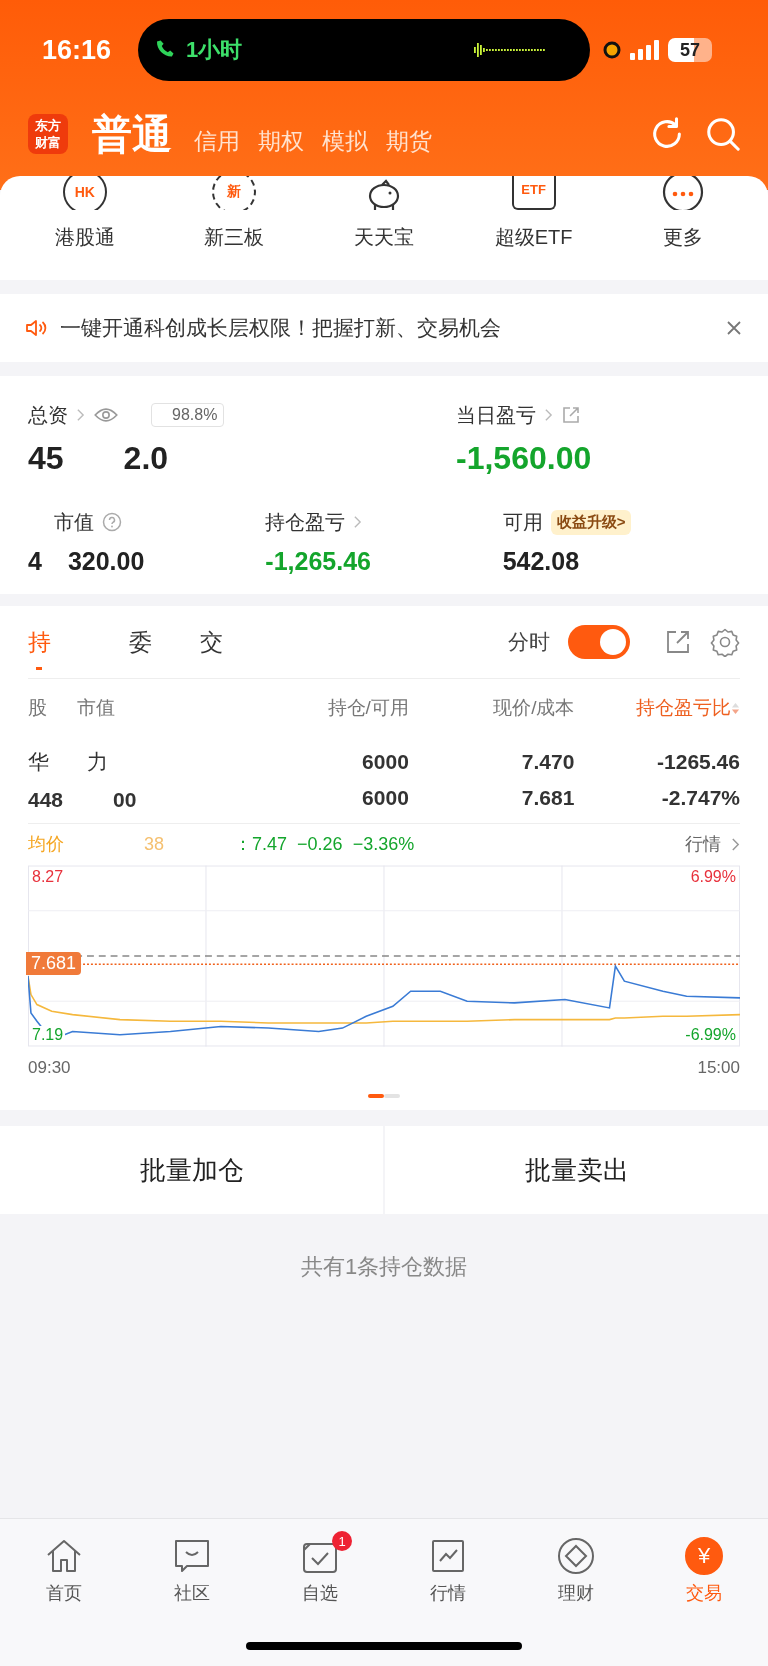 The image size is (768, 1666). What do you see at coordinates (37, 708) in the screenshot?
I see `column-header: 股` at bounding box center [37, 708].